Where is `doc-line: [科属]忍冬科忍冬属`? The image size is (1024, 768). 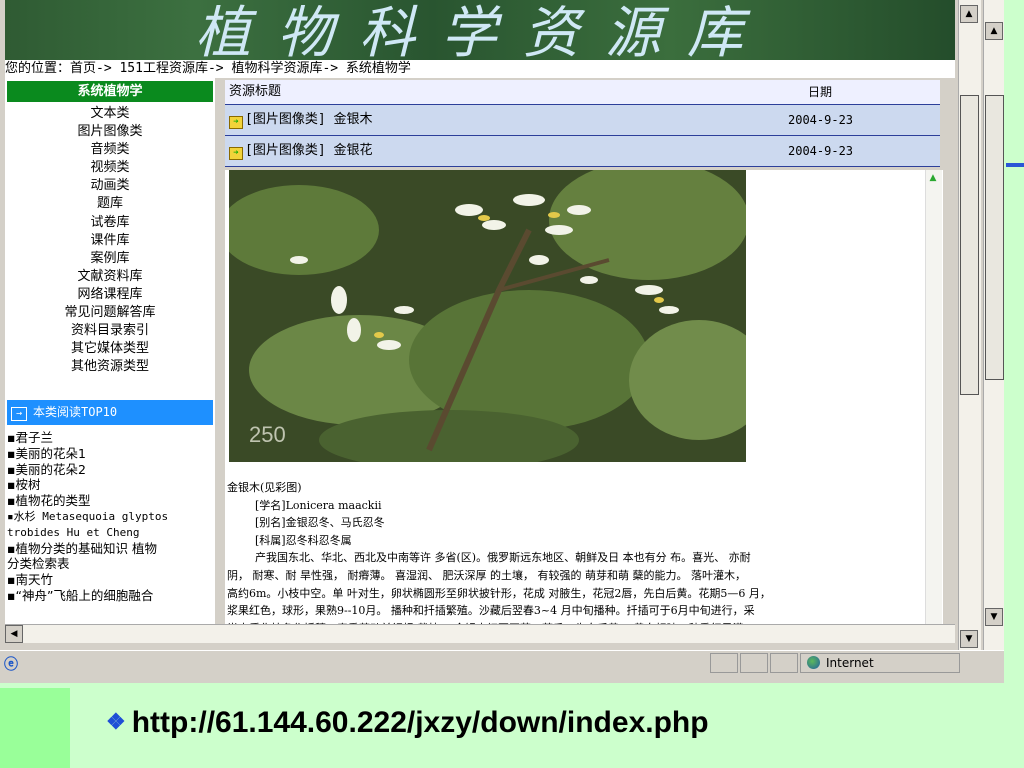
doc-line: [科属]忍冬科忍冬属 is located at coordinates (303, 540).